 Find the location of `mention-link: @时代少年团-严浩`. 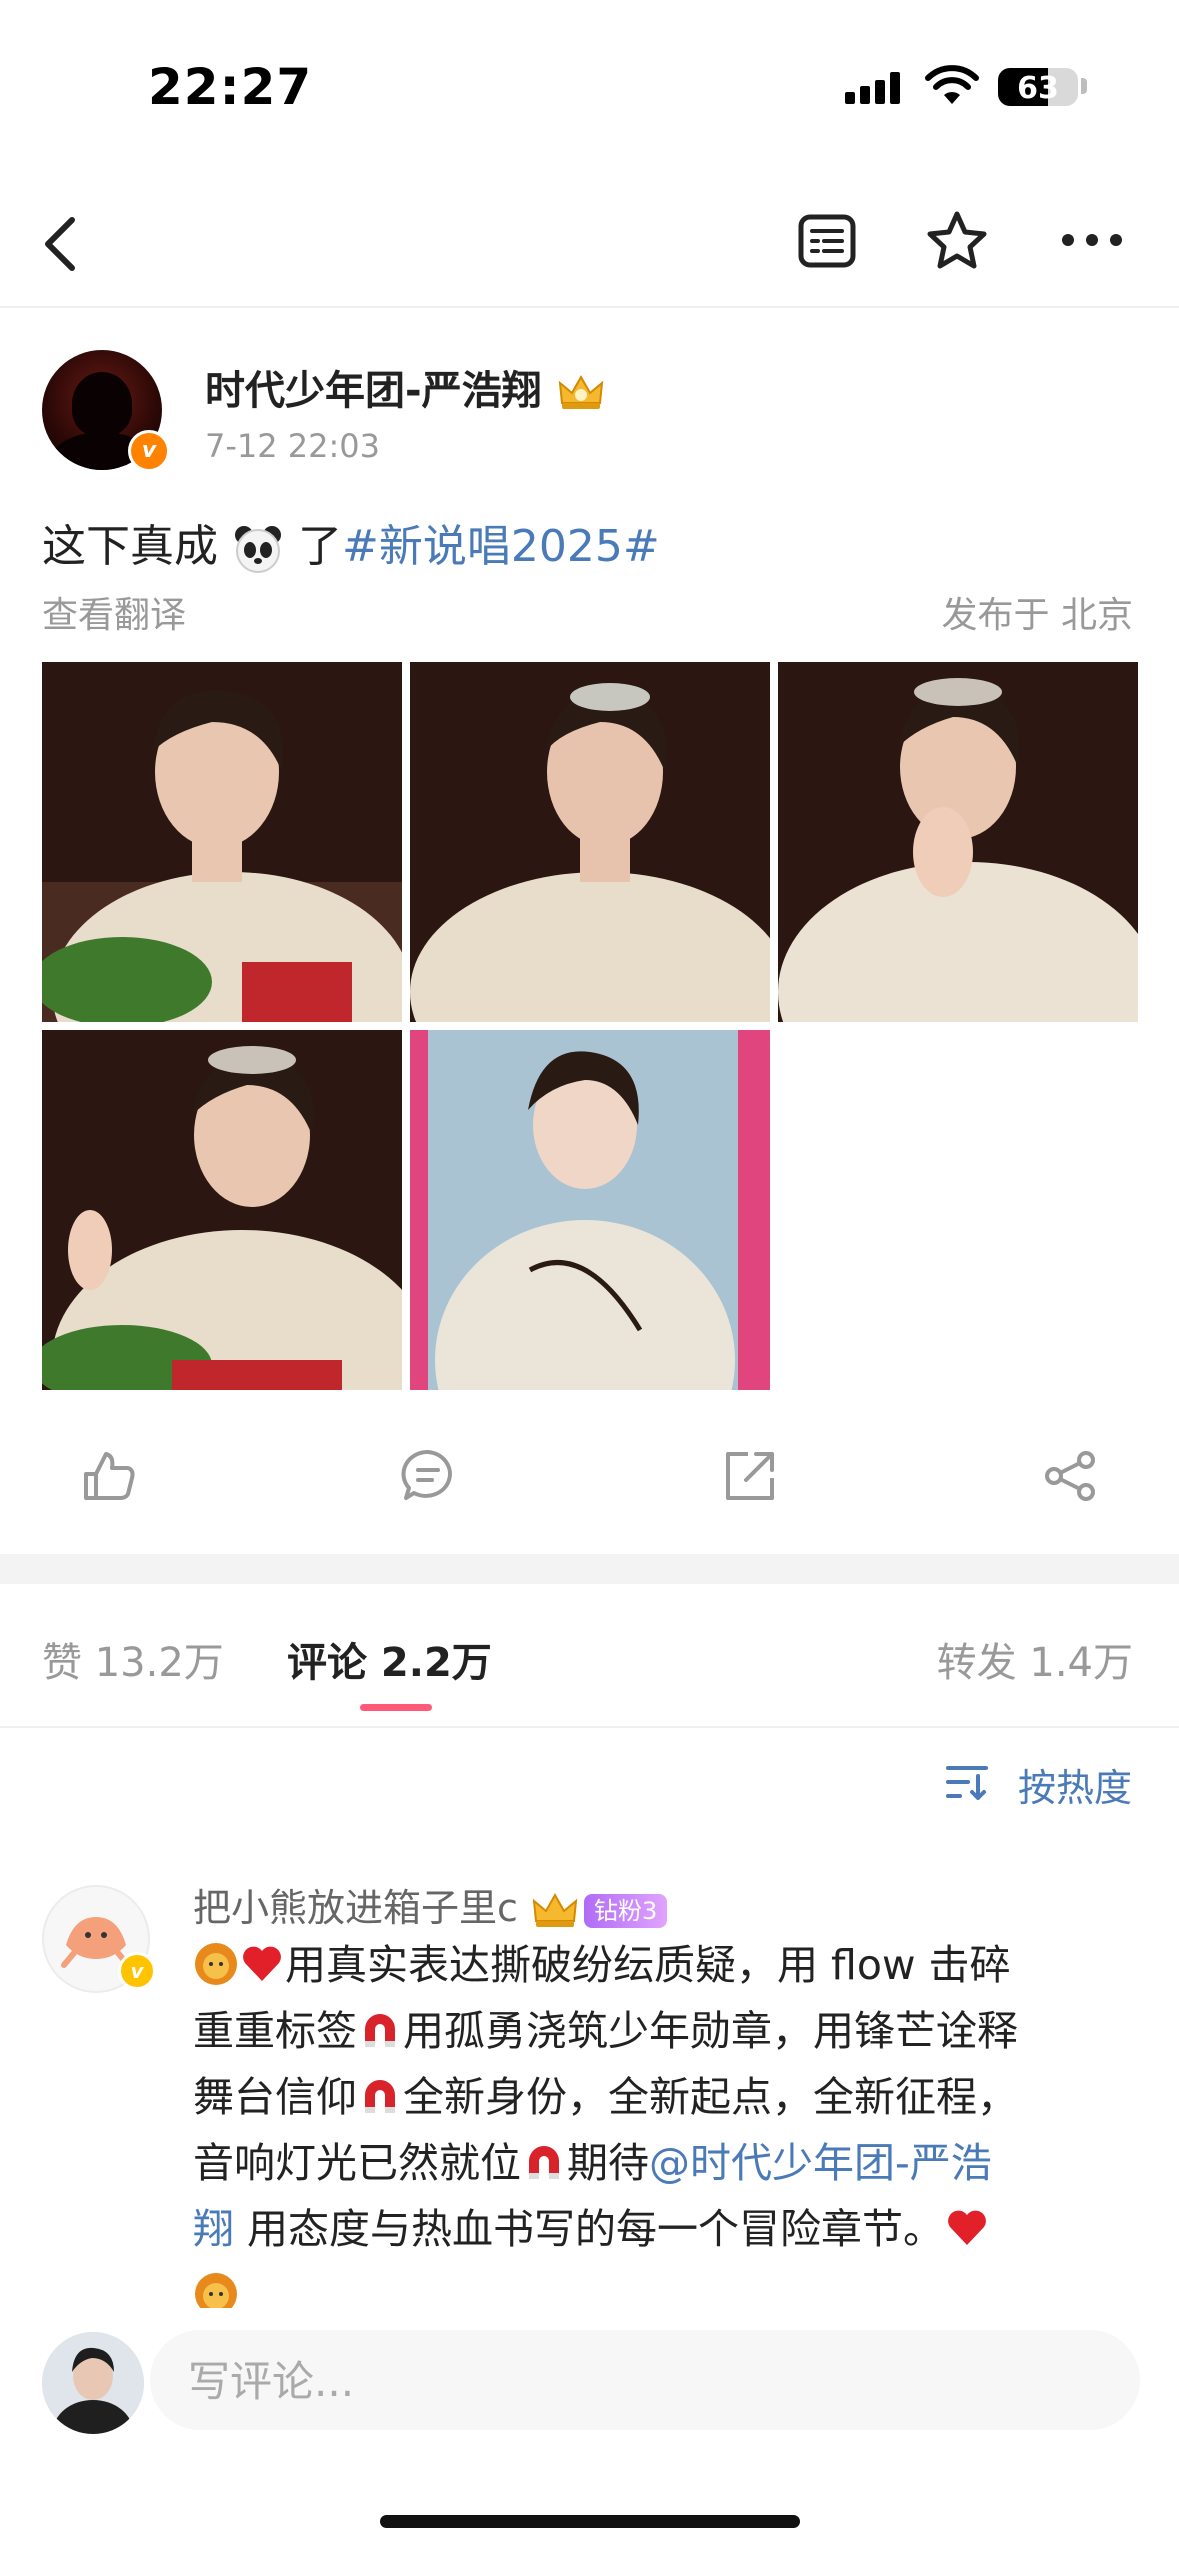

mention-link: @时代少年团-严浩 is located at coordinates (820, 2163).